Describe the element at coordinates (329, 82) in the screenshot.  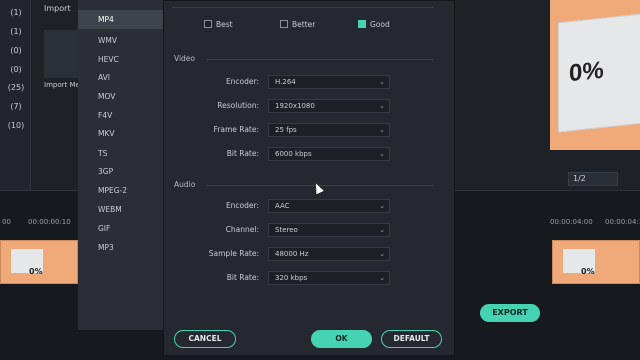
I see `video-encoder-select: H.264 ⌄` at that location.